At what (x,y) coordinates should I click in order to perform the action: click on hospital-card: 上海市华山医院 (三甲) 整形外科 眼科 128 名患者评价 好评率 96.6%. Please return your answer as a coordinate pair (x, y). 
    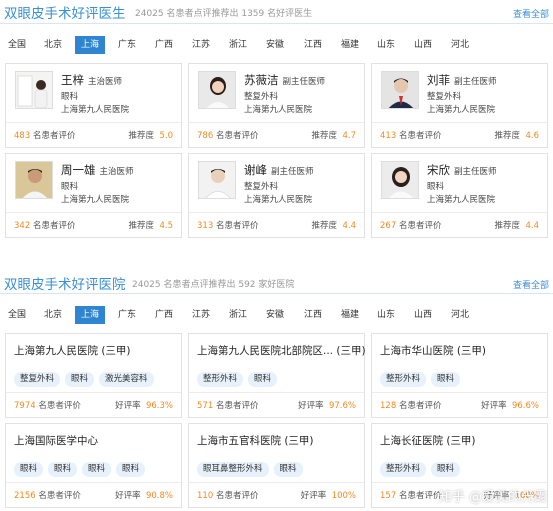
    Looking at the image, I should click on (459, 375).